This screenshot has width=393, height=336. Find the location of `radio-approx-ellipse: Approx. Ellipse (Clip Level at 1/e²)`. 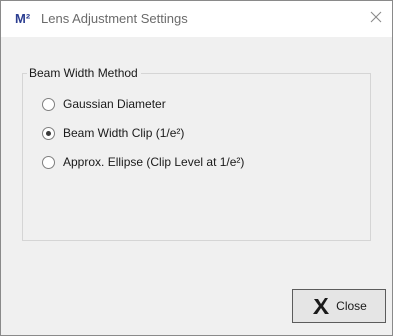

radio-approx-ellipse: Approx. Ellipse (Clip Level at 1/e²) is located at coordinates (143, 162).